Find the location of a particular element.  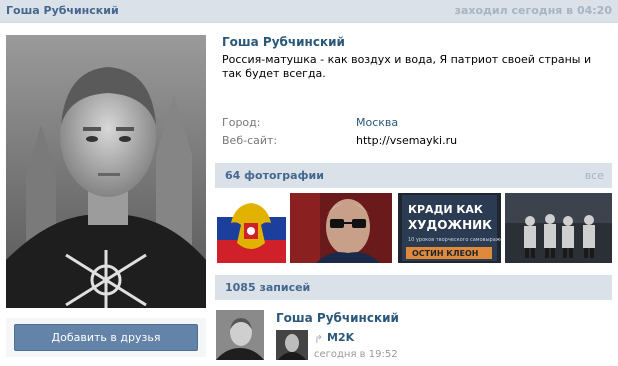

post-timestamp: сегодня в 19:52 is located at coordinates (356, 354).